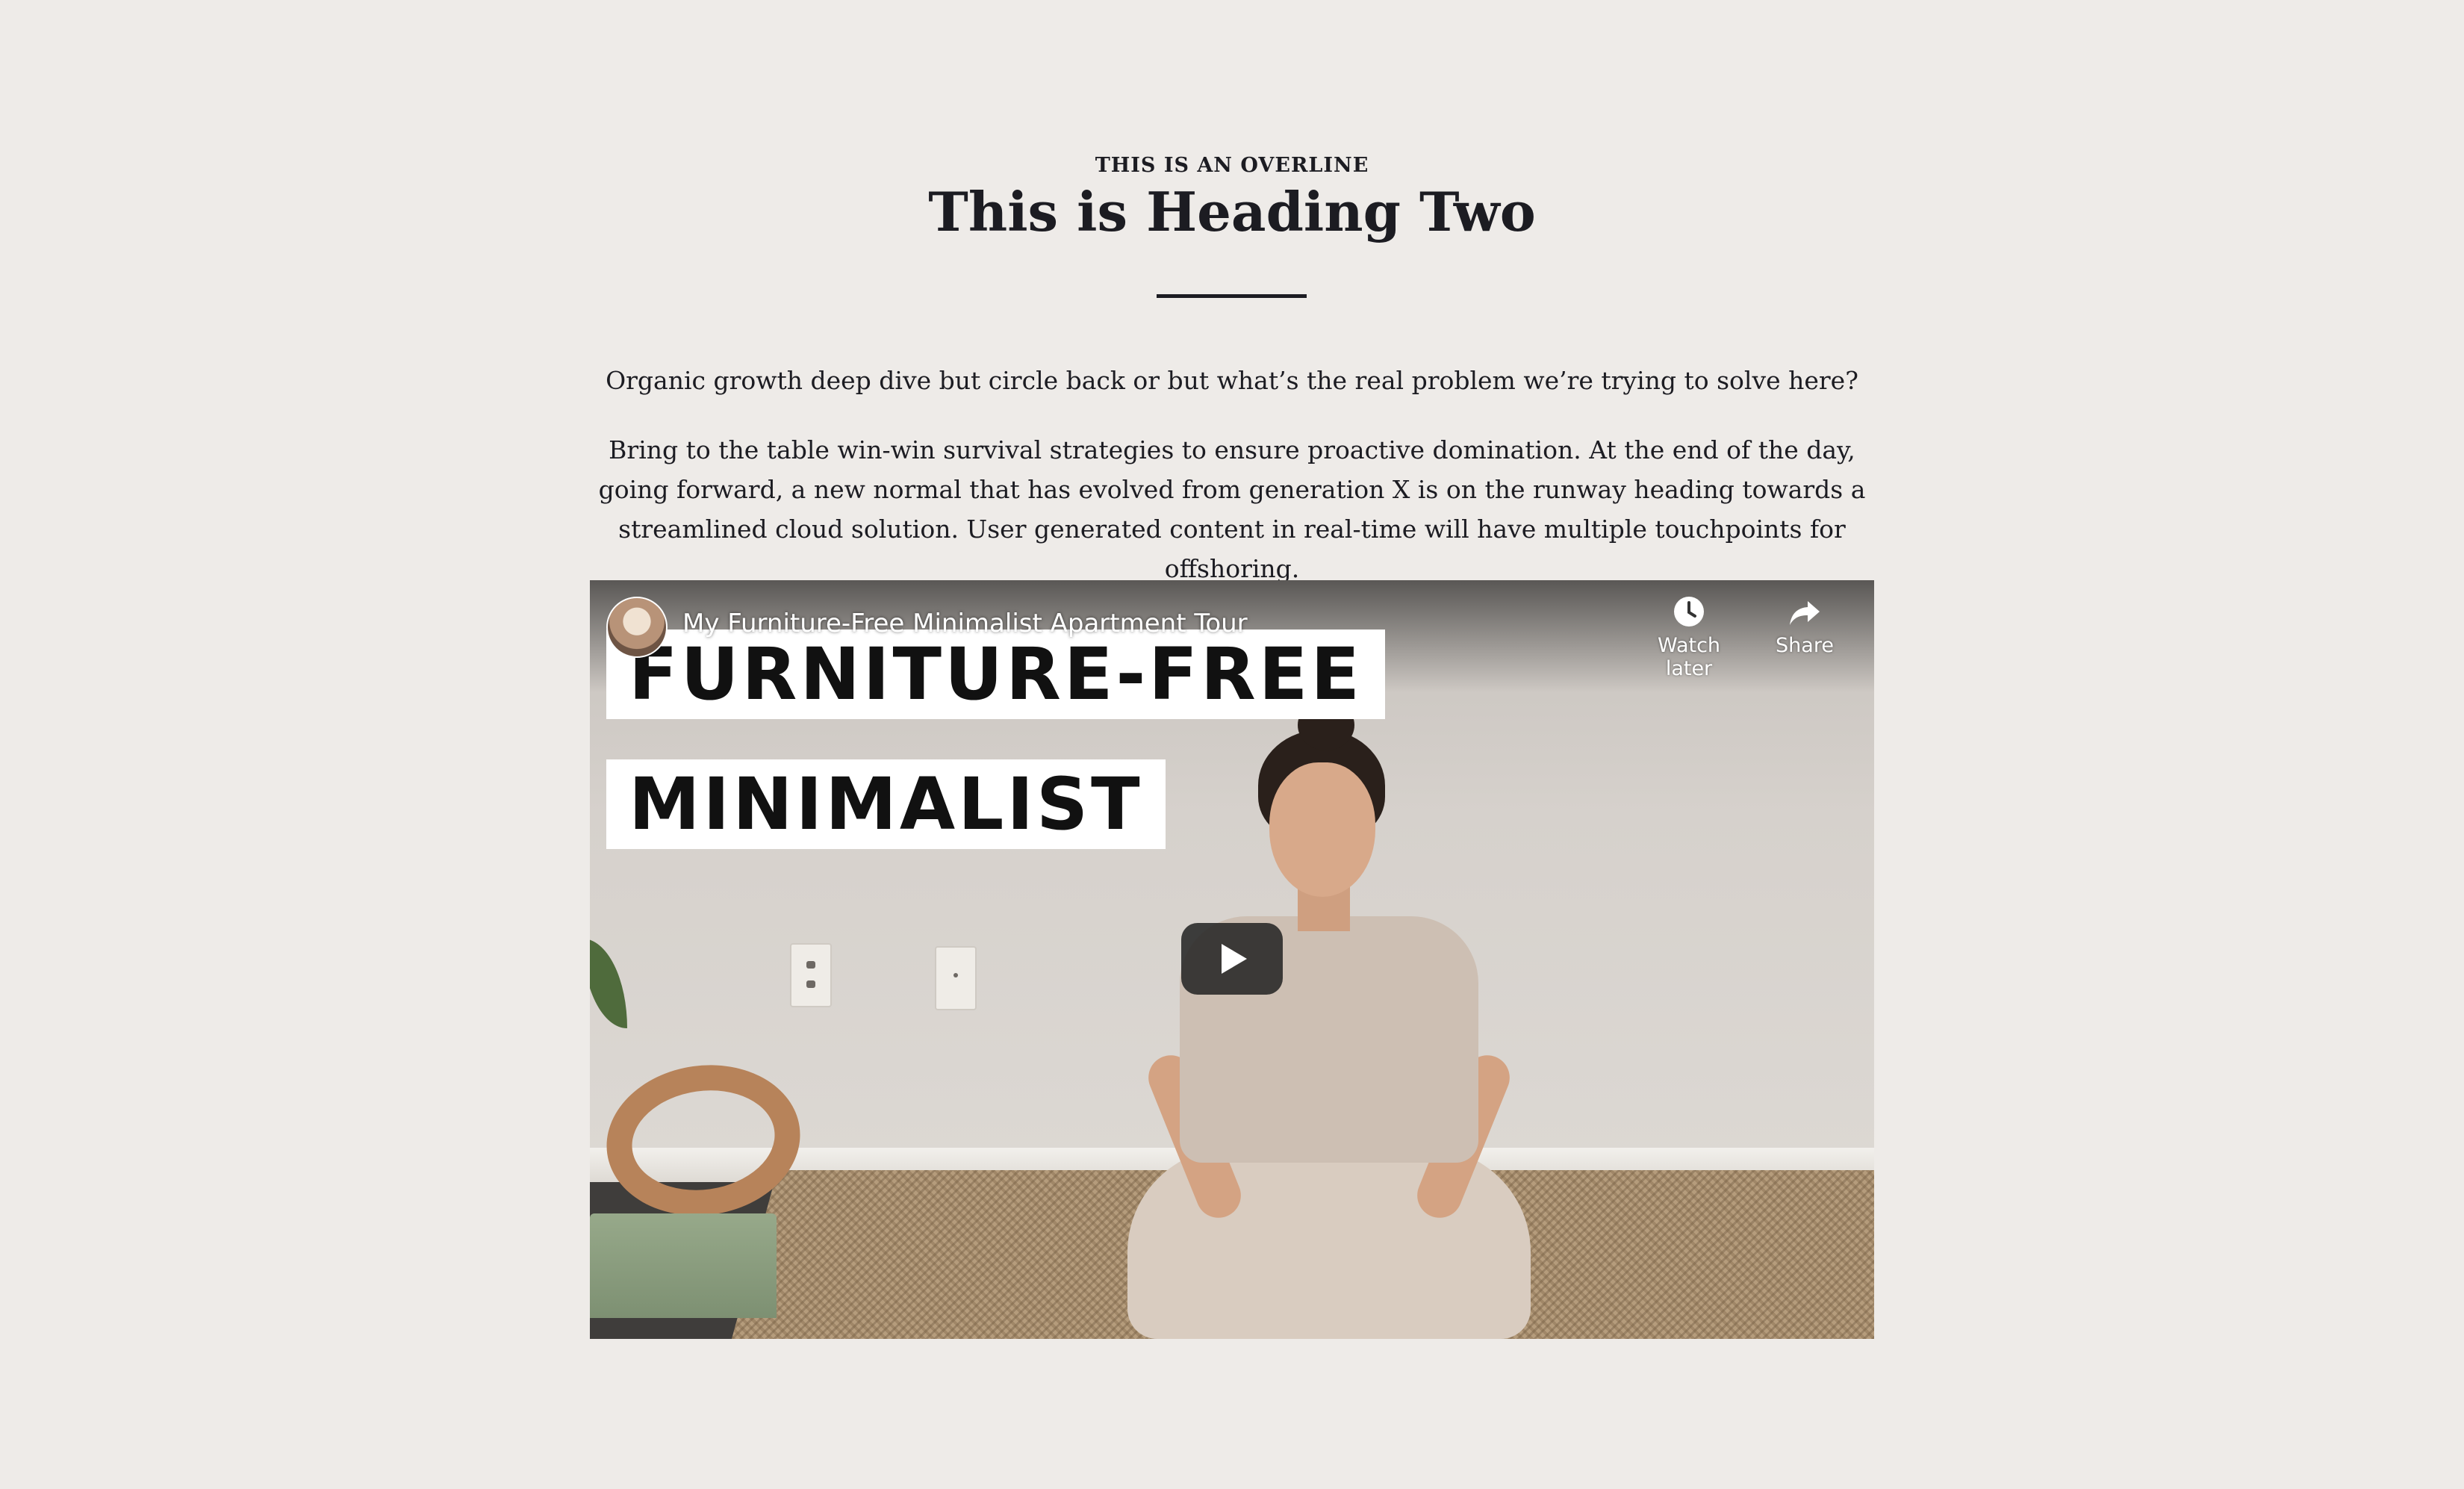 Image resolution: width=2464 pixels, height=1489 pixels. Describe the element at coordinates (1232, 212) in the screenshot. I see `heading-two: This is Heading Two` at that location.